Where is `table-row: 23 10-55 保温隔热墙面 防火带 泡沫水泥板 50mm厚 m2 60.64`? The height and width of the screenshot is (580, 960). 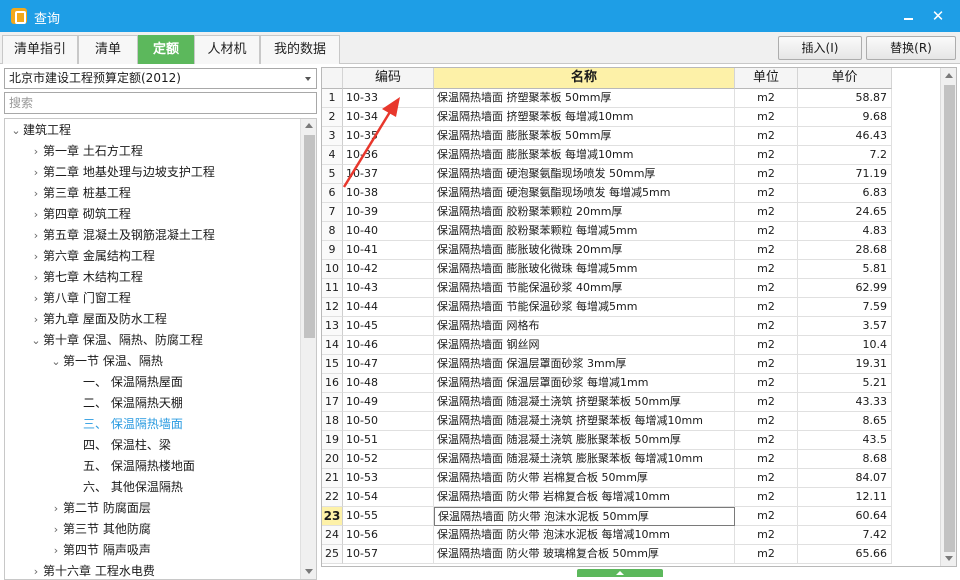
table-row: 23 10-55 保温隔热墙面 防火带 泡沫水泥板 50mm厚 m2 60.64 is located at coordinates (607, 516).